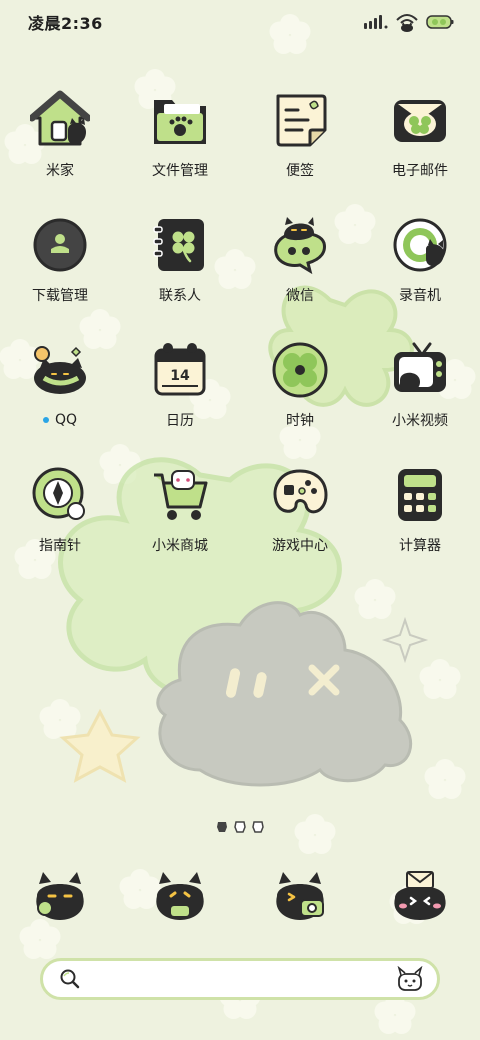 The width and height of the screenshot is (480, 1040). Describe the element at coordinates (405, 640) in the screenshot. I see `wallpaper-sparkle` at that location.